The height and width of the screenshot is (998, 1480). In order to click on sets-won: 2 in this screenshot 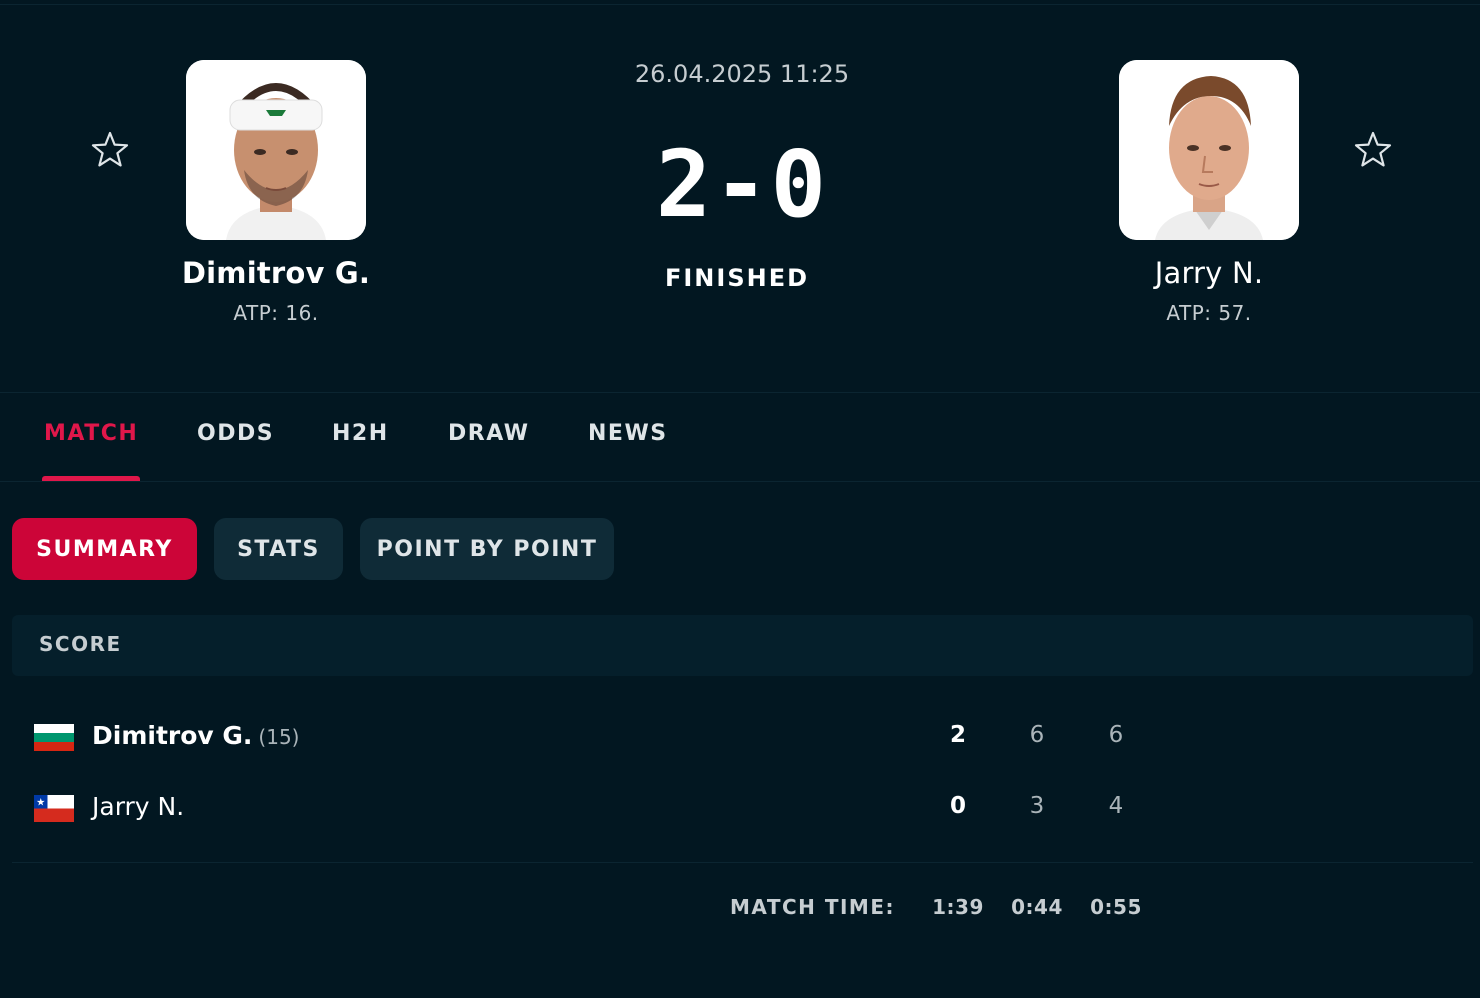, I will do `click(957, 735)`.